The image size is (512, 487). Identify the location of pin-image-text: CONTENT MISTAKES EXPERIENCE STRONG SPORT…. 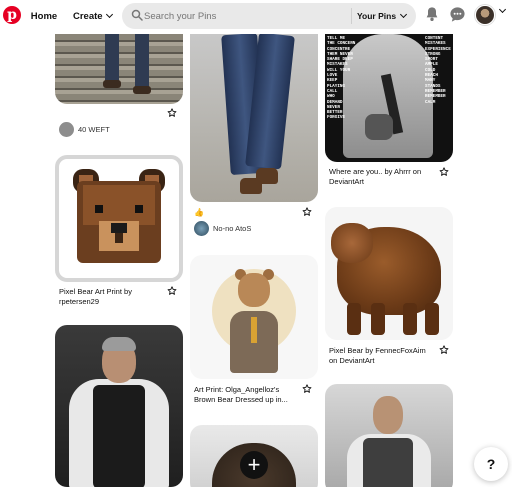
(438, 70).